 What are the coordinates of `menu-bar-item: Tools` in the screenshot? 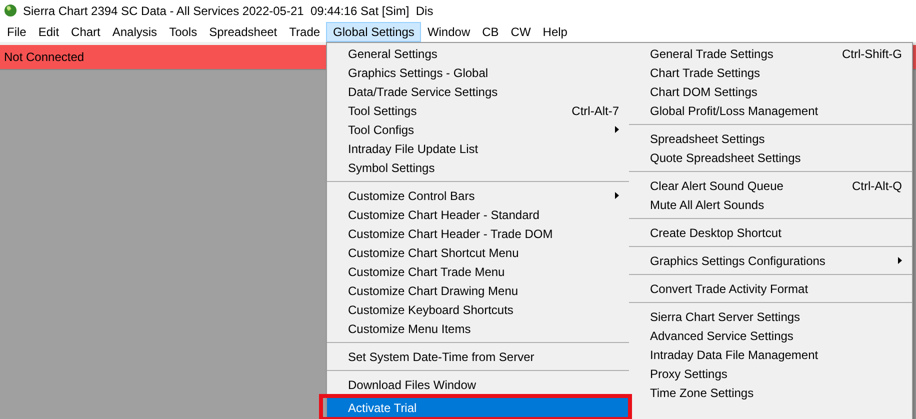 It's located at (183, 32).